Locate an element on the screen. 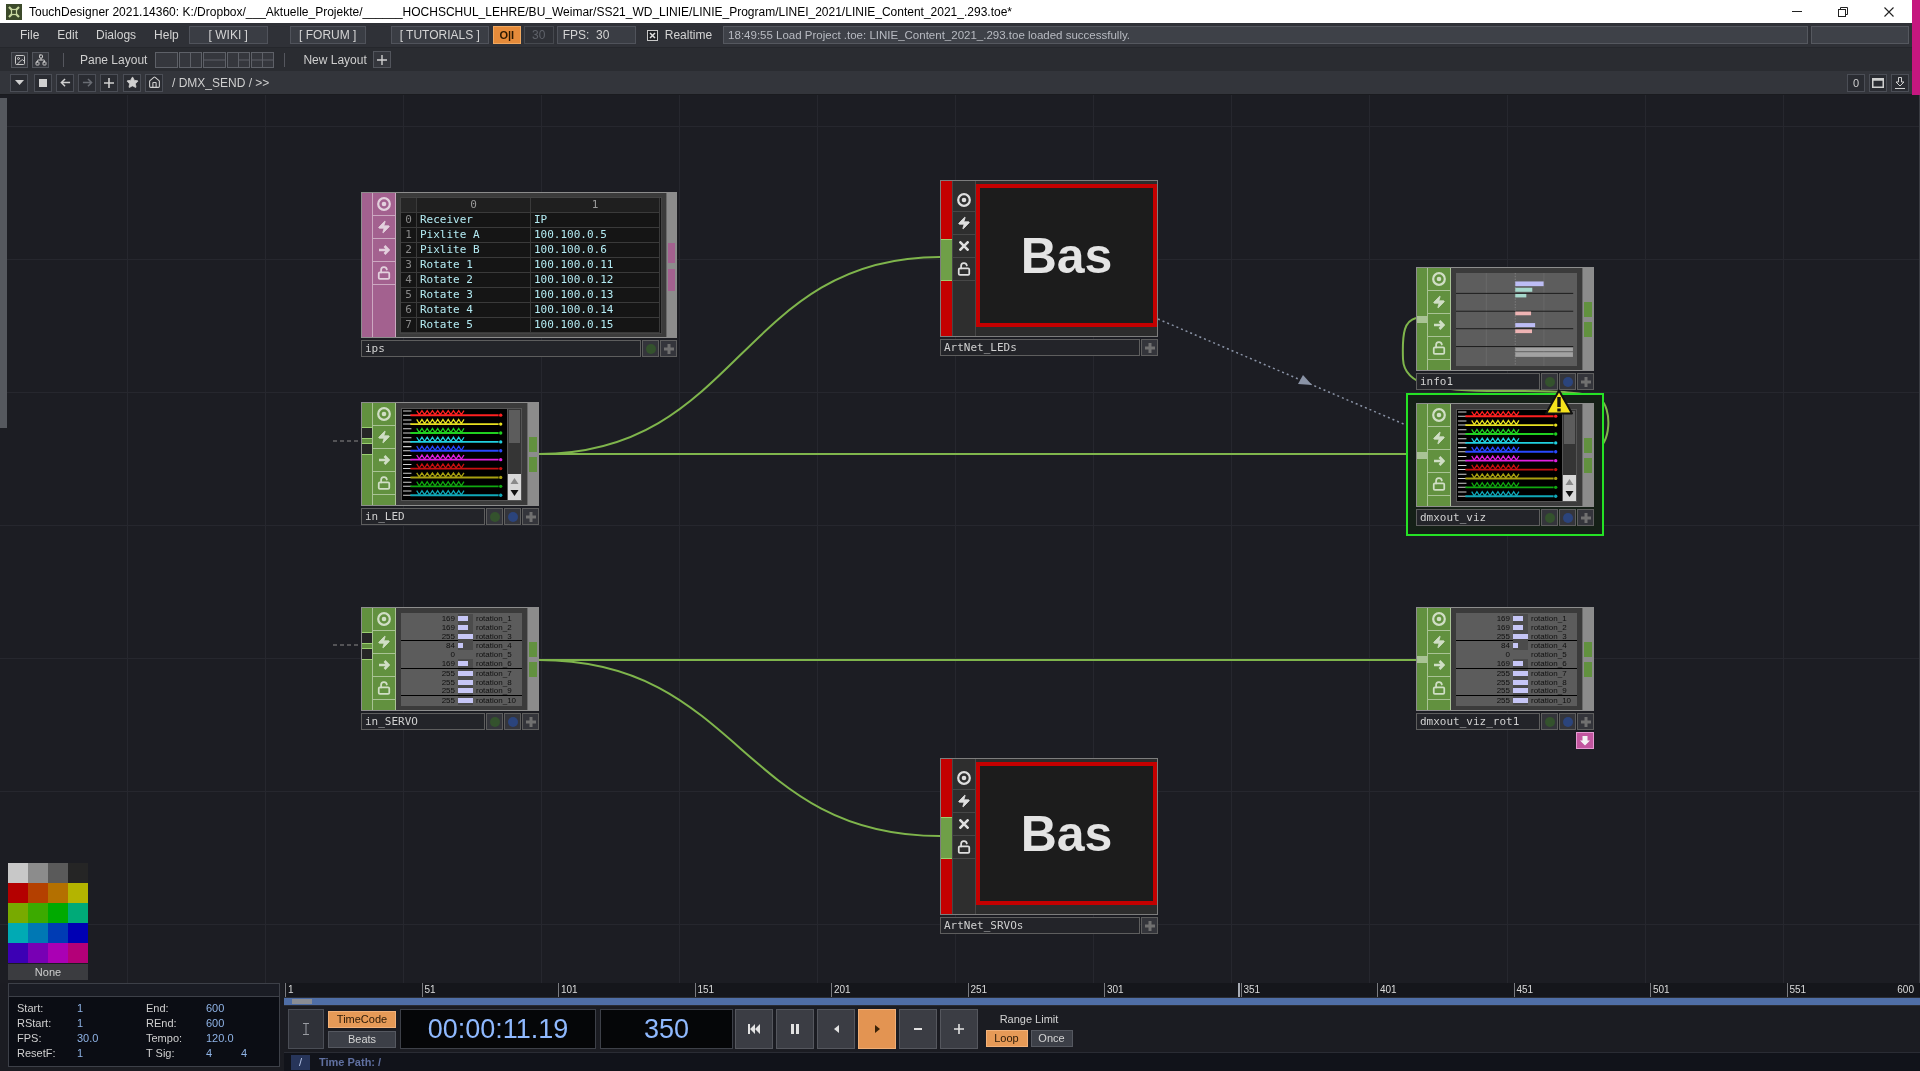 This screenshot has width=1920, height=1071. node-name: in_LED is located at coordinates (423, 516).